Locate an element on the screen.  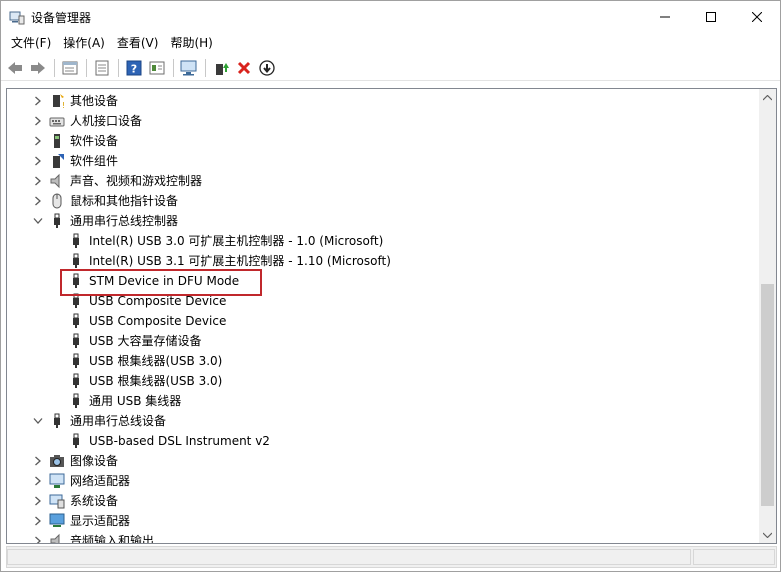
tree-device: 通用 USB 集线器 is located at coordinates (383, 401).